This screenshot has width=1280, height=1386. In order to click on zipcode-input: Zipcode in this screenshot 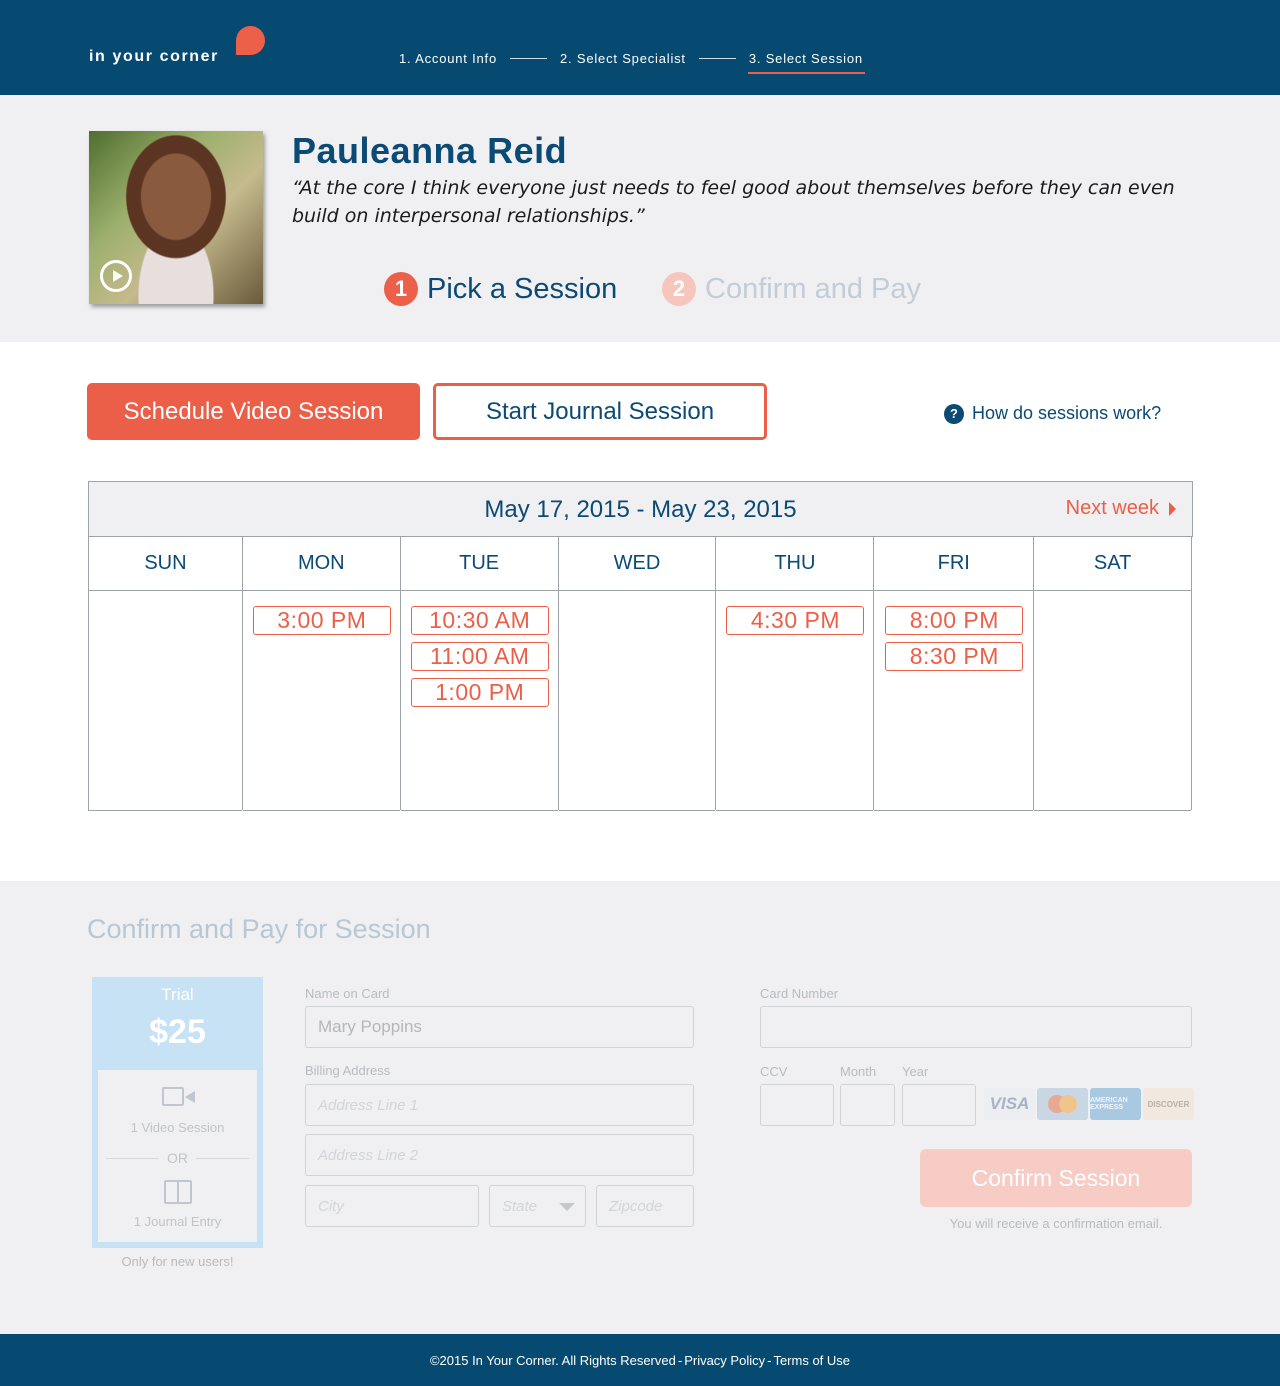, I will do `click(645, 1206)`.